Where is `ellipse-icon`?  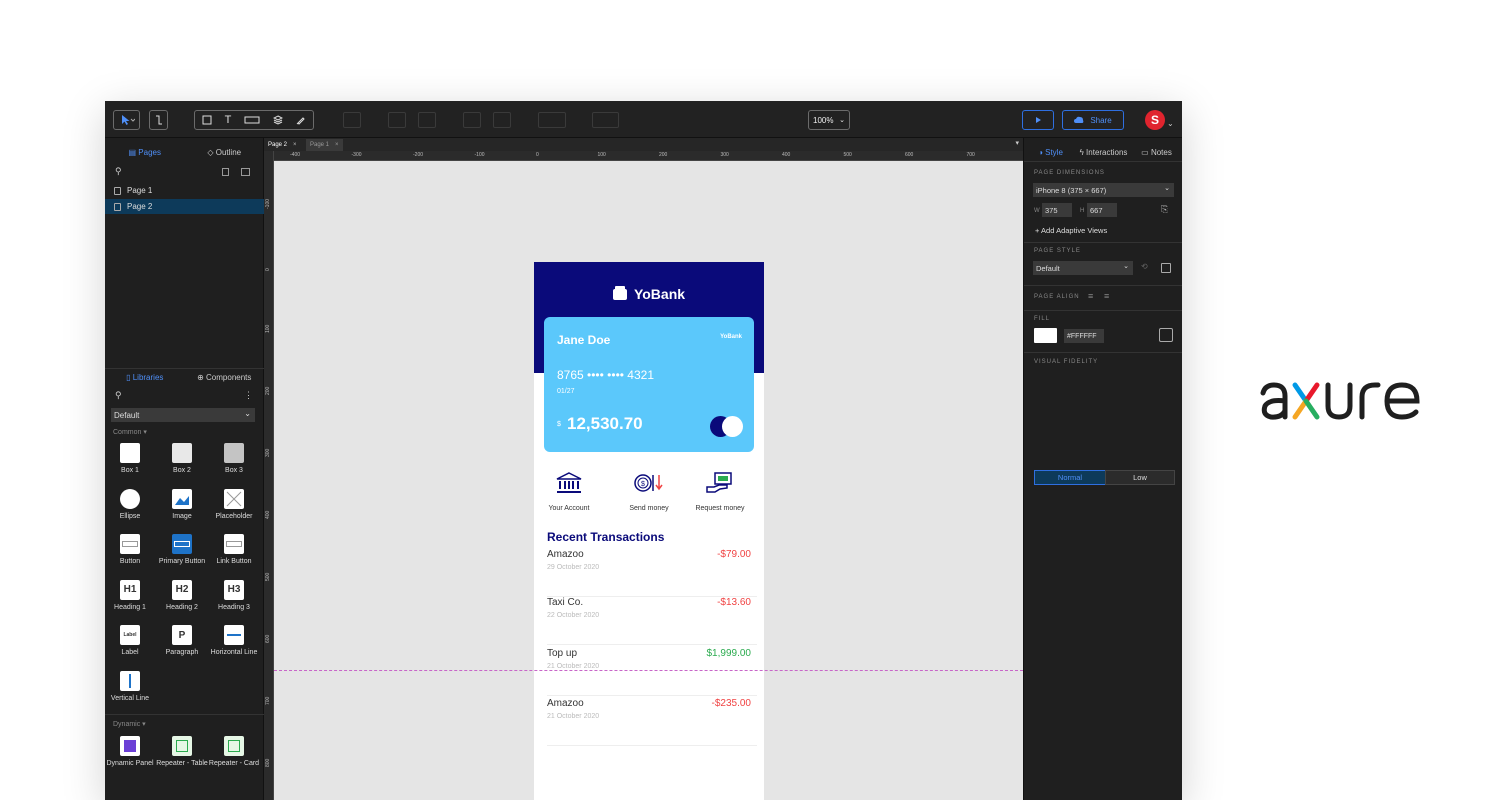 ellipse-icon is located at coordinates (130, 498).